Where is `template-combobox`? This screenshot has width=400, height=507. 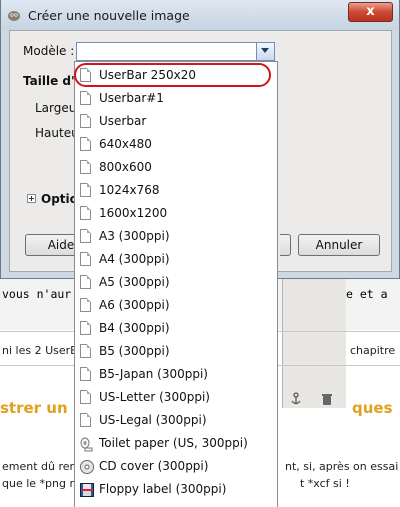 template-combobox is located at coordinates (175, 51).